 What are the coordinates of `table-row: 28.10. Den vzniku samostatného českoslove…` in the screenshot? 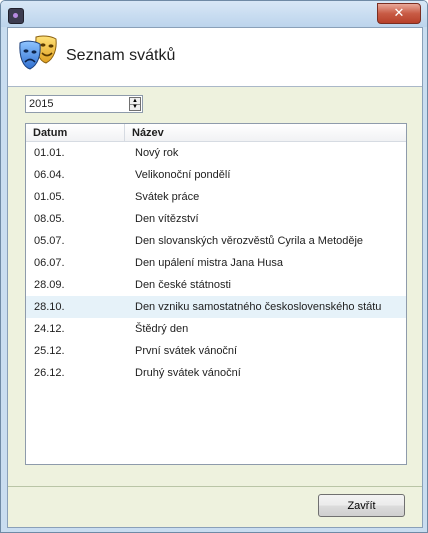 It's located at (216, 307).